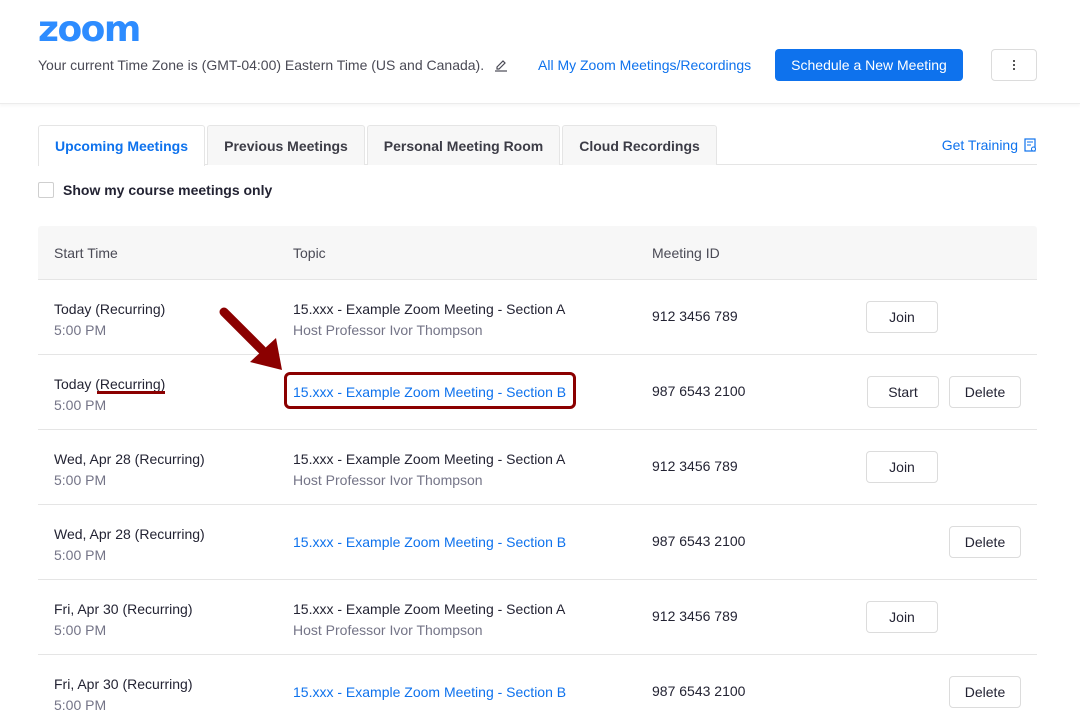 Image resolution: width=1080 pixels, height=727 pixels. What do you see at coordinates (979, 145) in the screenshot?
I see `get-training-label: Get Training` at bounding box center [979, 145].